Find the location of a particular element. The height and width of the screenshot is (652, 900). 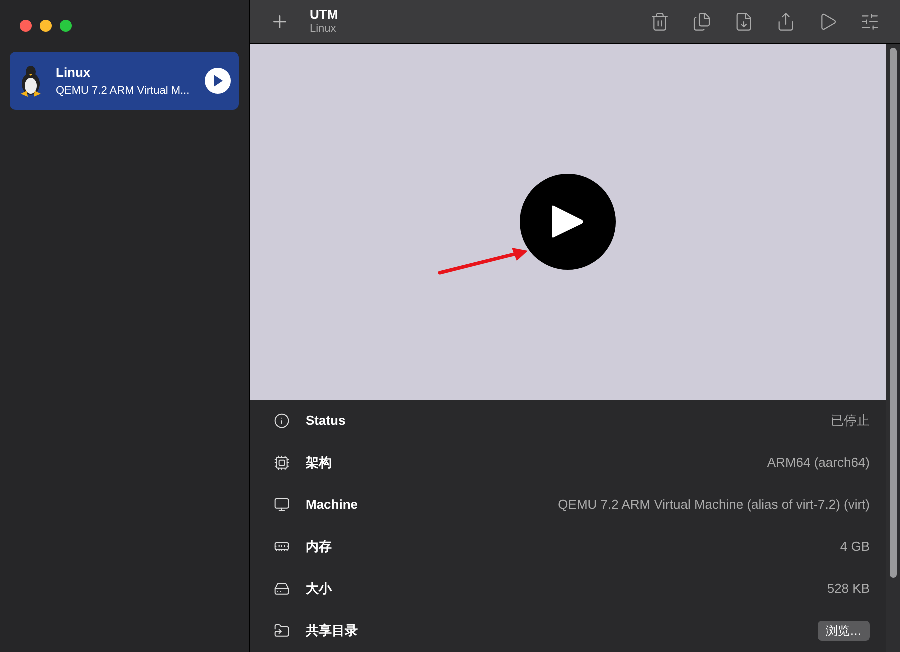

detail-value: 已停止 is located at coordinates (850, 421).